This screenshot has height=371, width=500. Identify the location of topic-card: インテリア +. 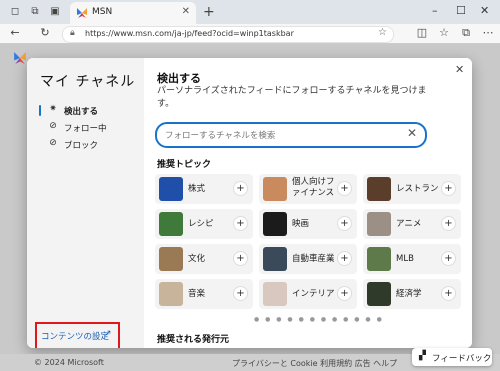
(308, 294).